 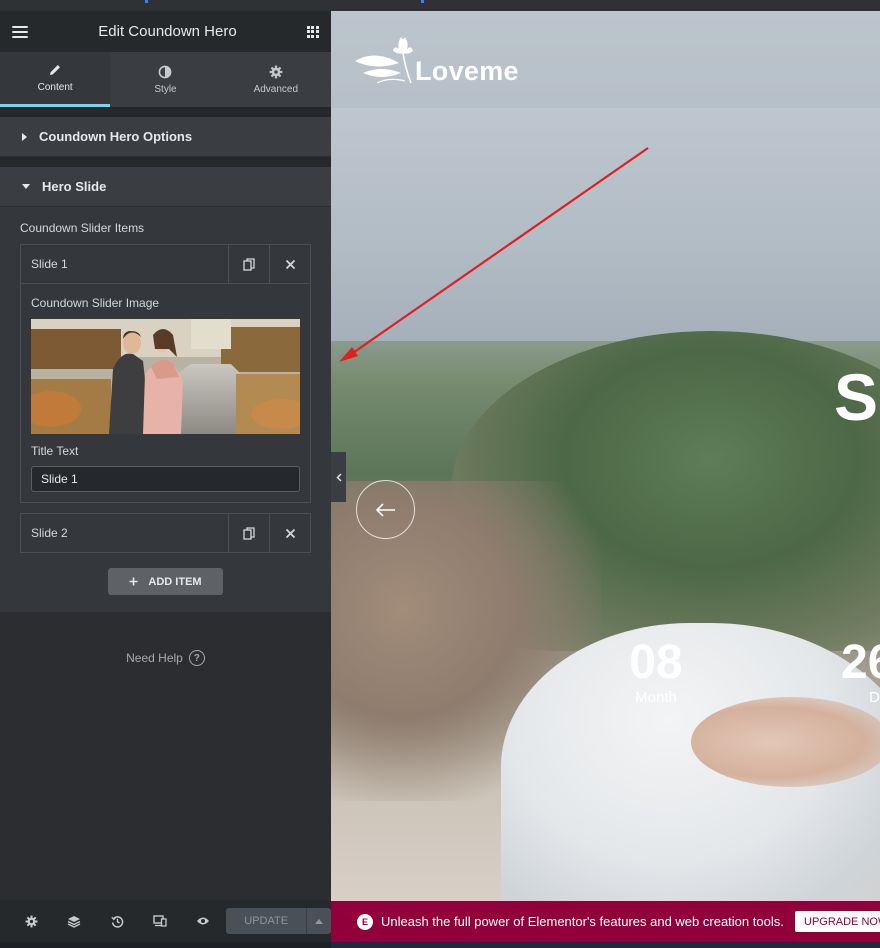 What do you see at coordinates (26, 186) in the screenshot?
I see `caret-down-icon` at bounding box center [26, 186].